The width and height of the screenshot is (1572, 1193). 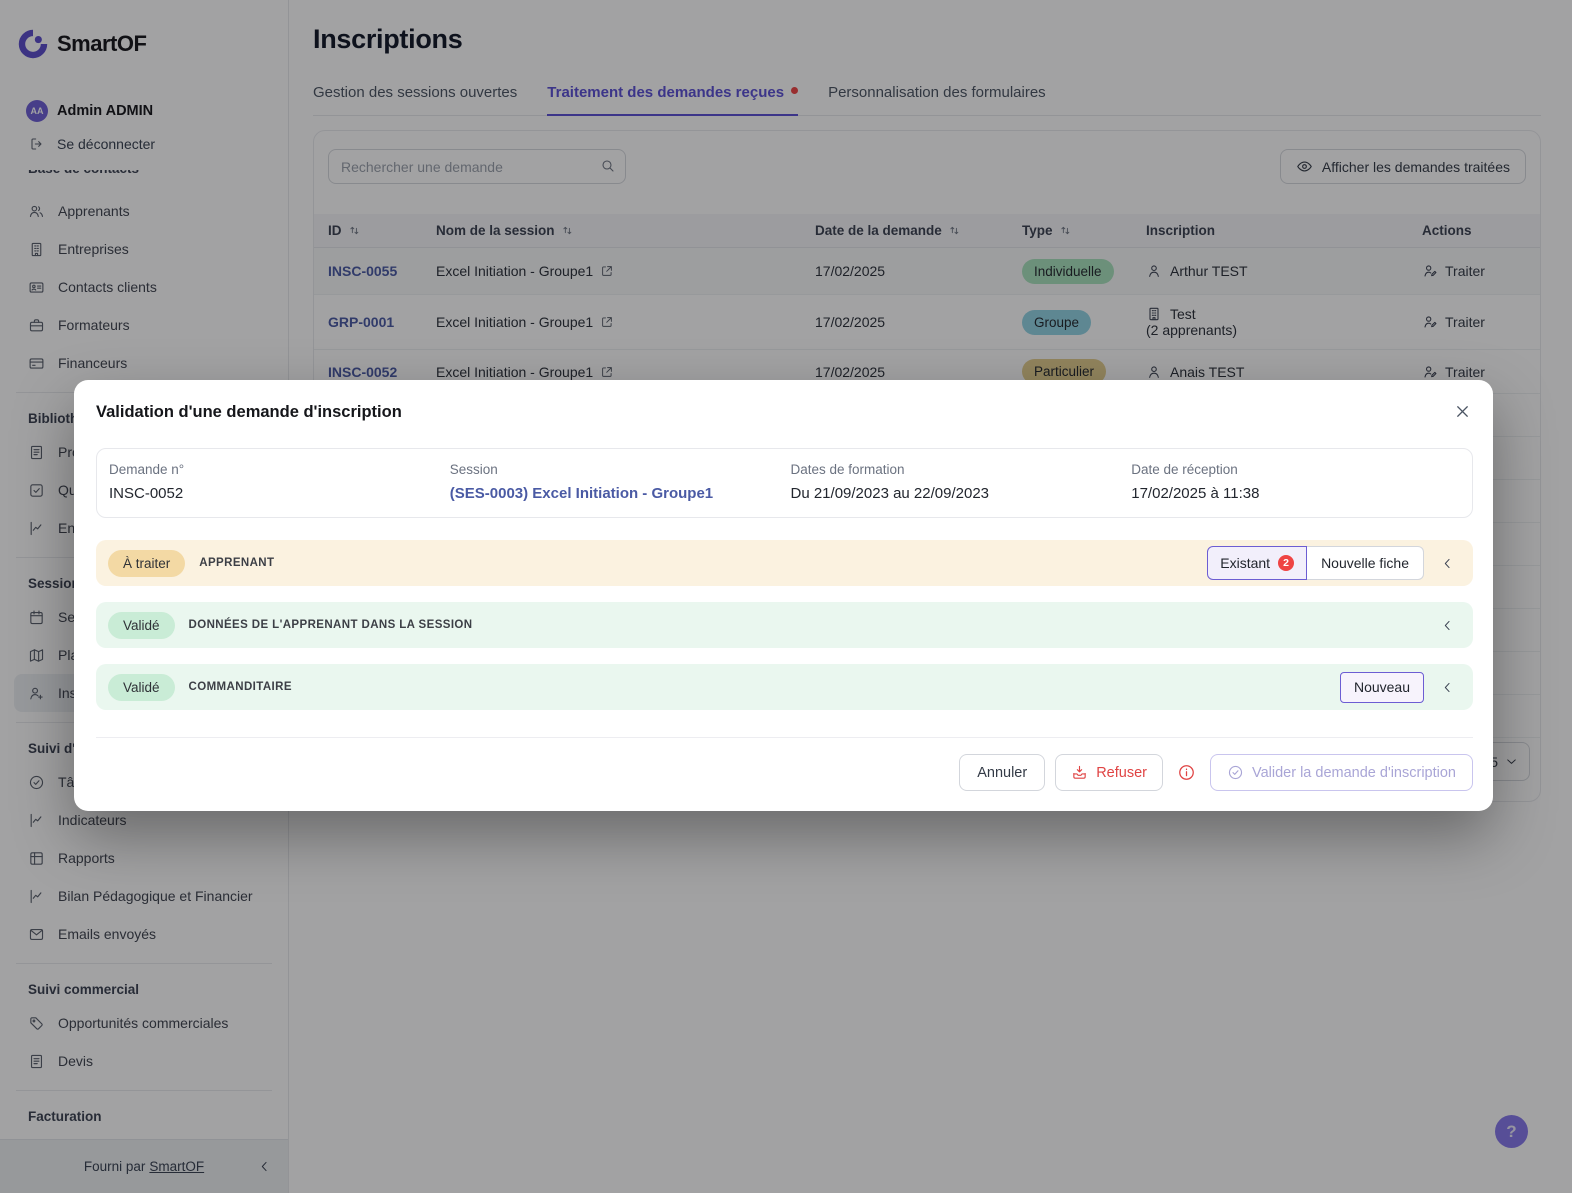 I want to click on x-icon, so click(x=1462, y=411).